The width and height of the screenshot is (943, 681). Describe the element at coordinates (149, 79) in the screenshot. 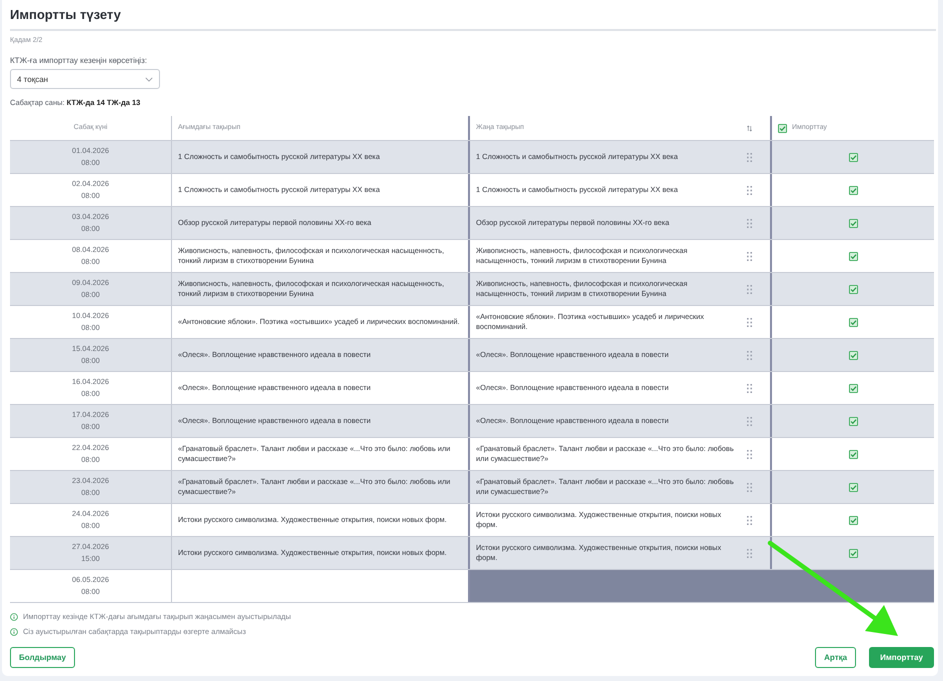

I see `chevron-down-icon` at that location.